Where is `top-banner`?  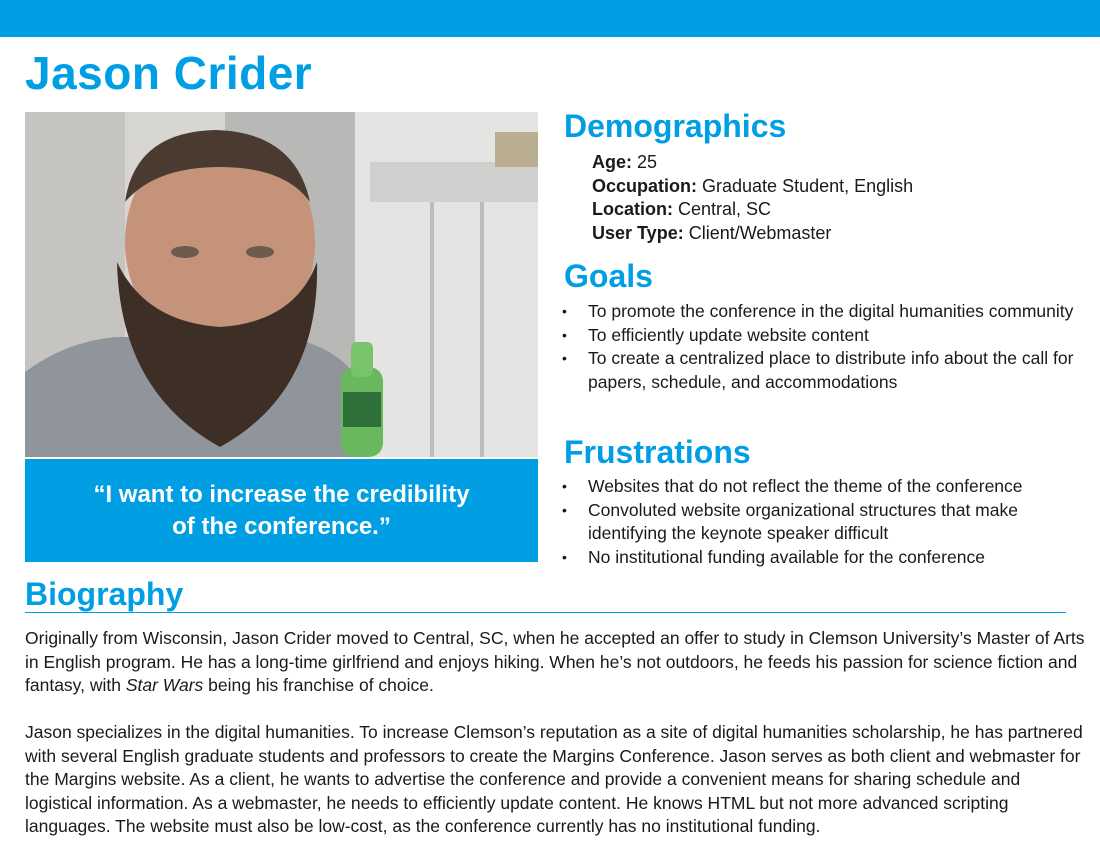
top-banner is located at coordinates (550, 18).